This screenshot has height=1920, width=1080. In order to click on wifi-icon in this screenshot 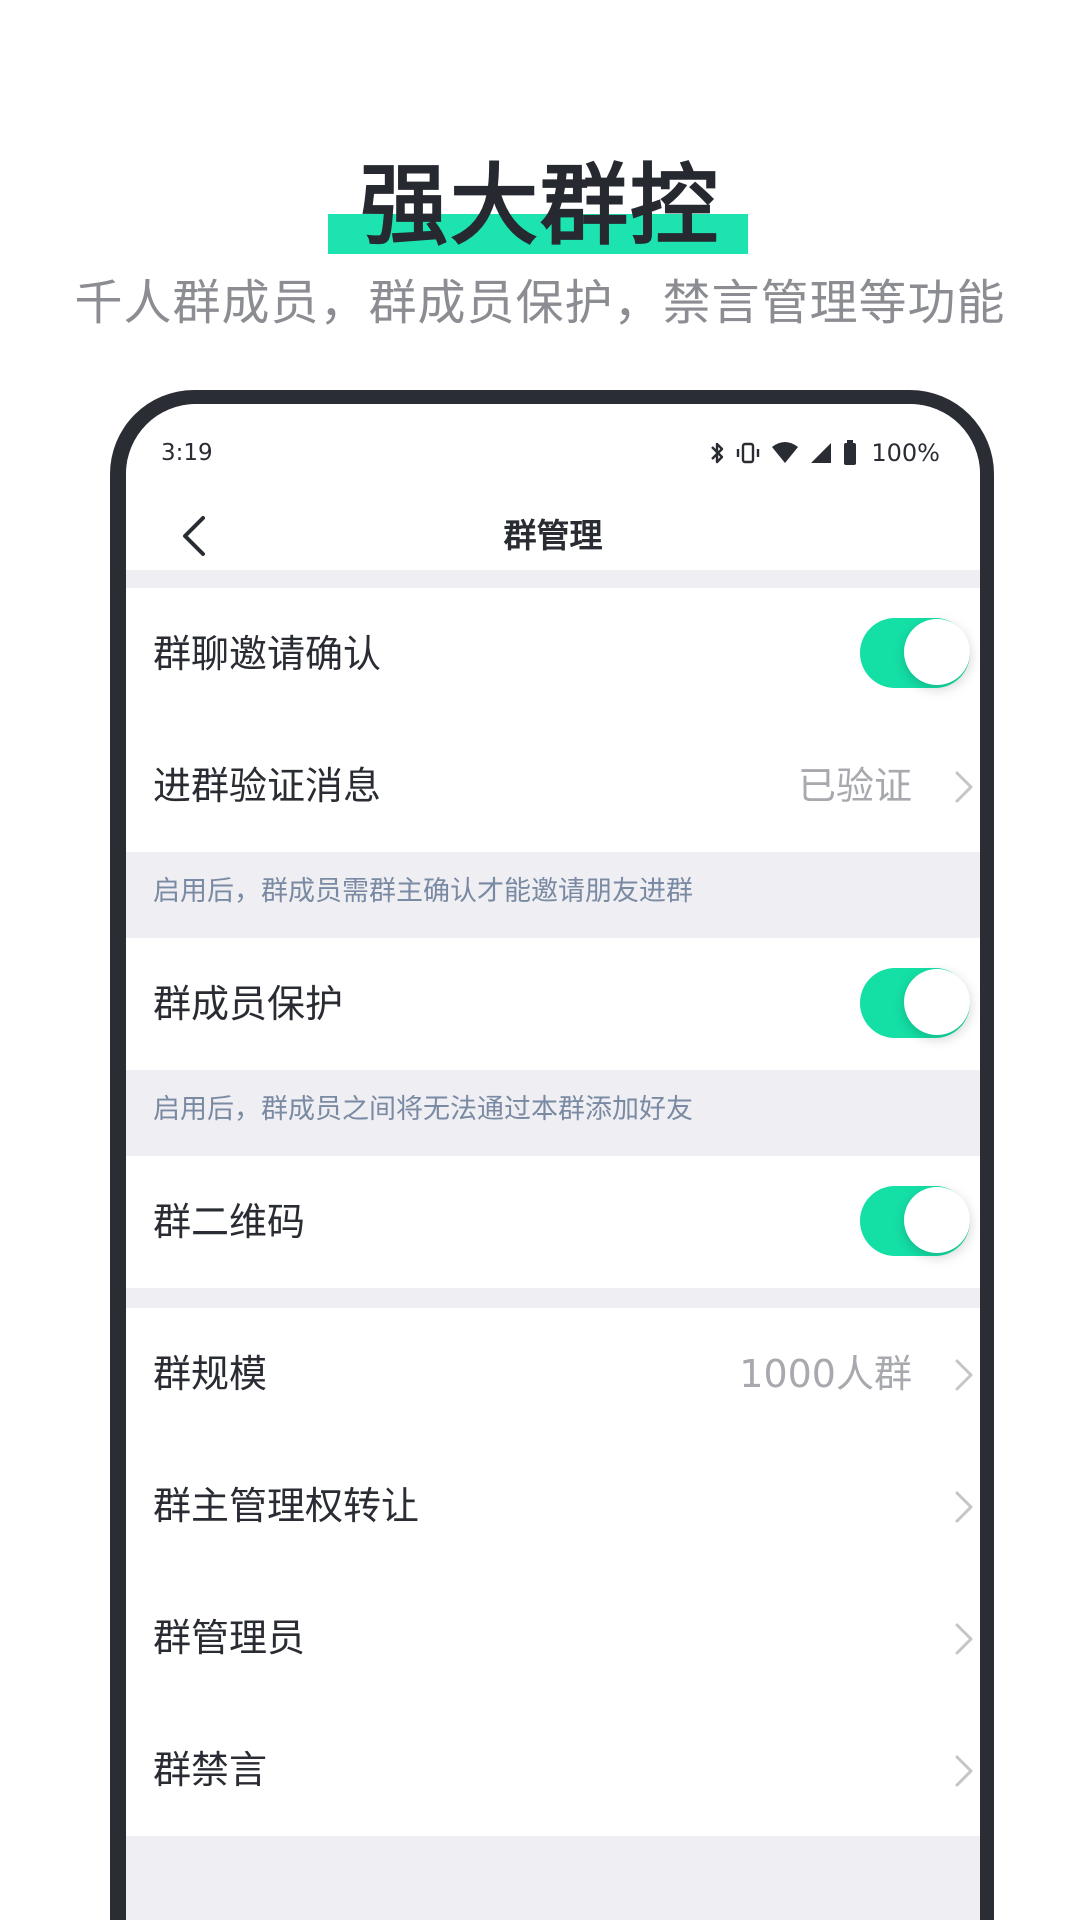, I will do `click(785, 453)`.